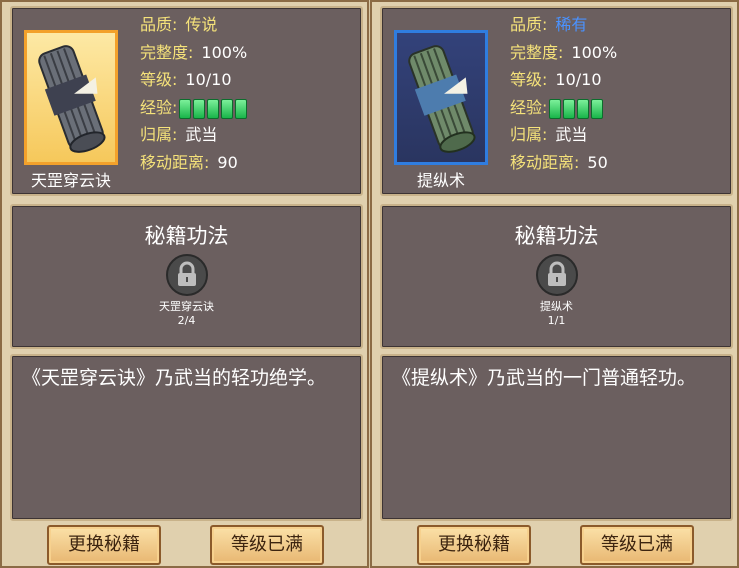  What do you see at coordinates (556, 306) in the screenshot?
I see `skill-name: 提纵术` at bounding box center [556, 306].